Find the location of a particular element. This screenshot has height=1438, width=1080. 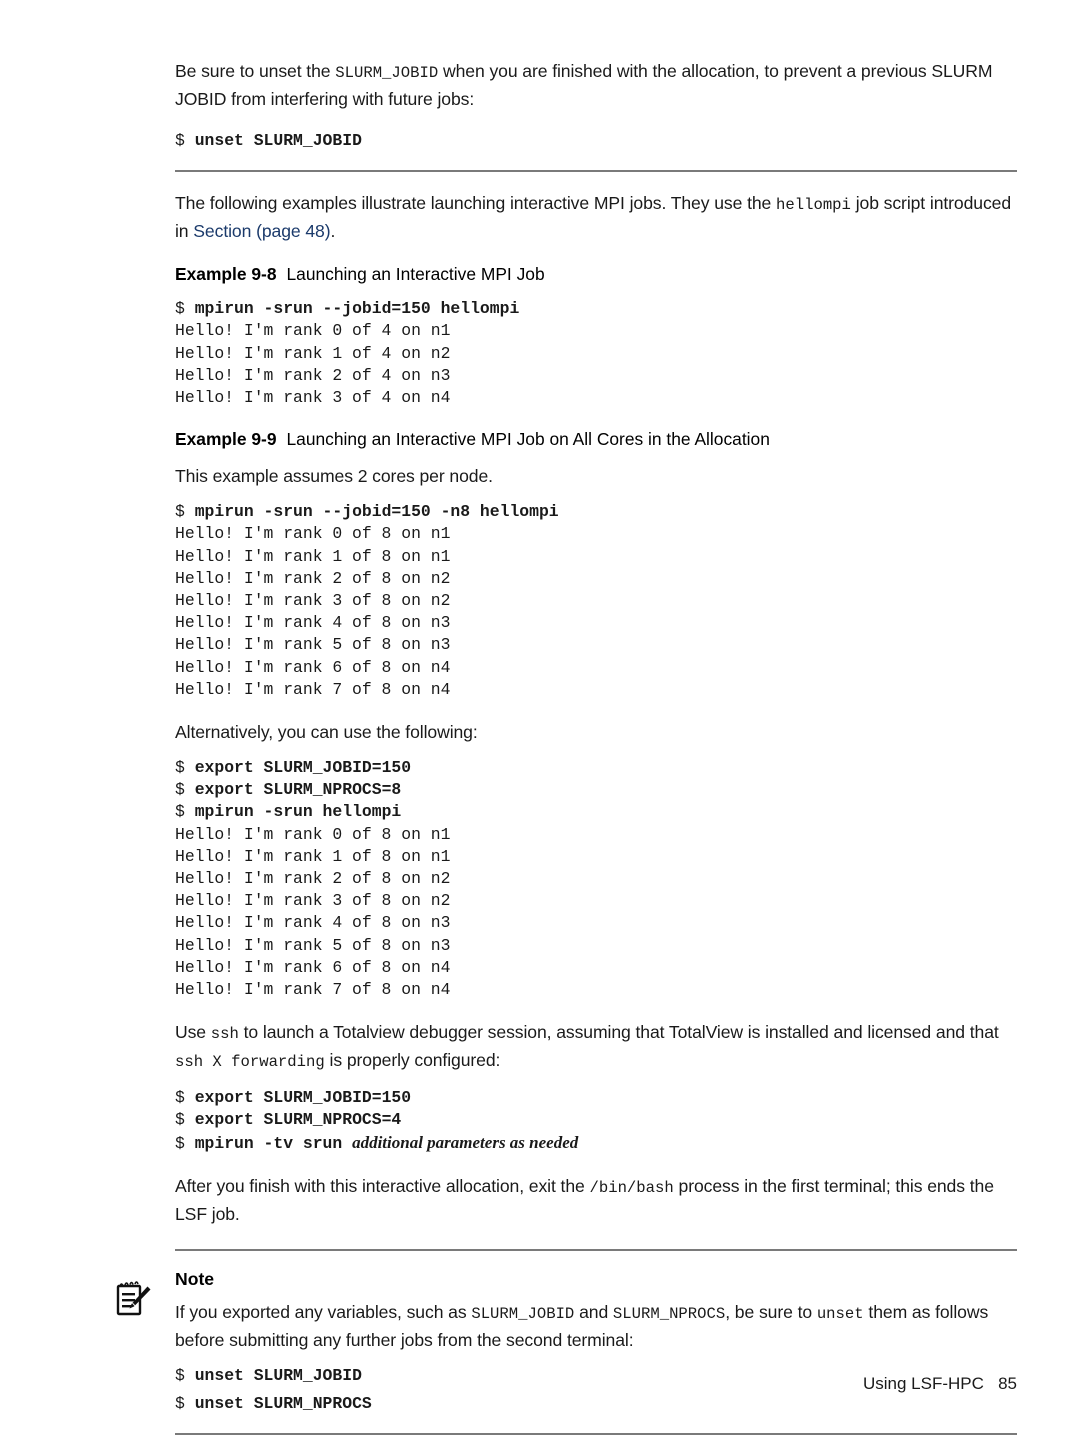

note-unset-nprocs-command: unset SLURM_NPROCS is located at coordinates (283, 1404).